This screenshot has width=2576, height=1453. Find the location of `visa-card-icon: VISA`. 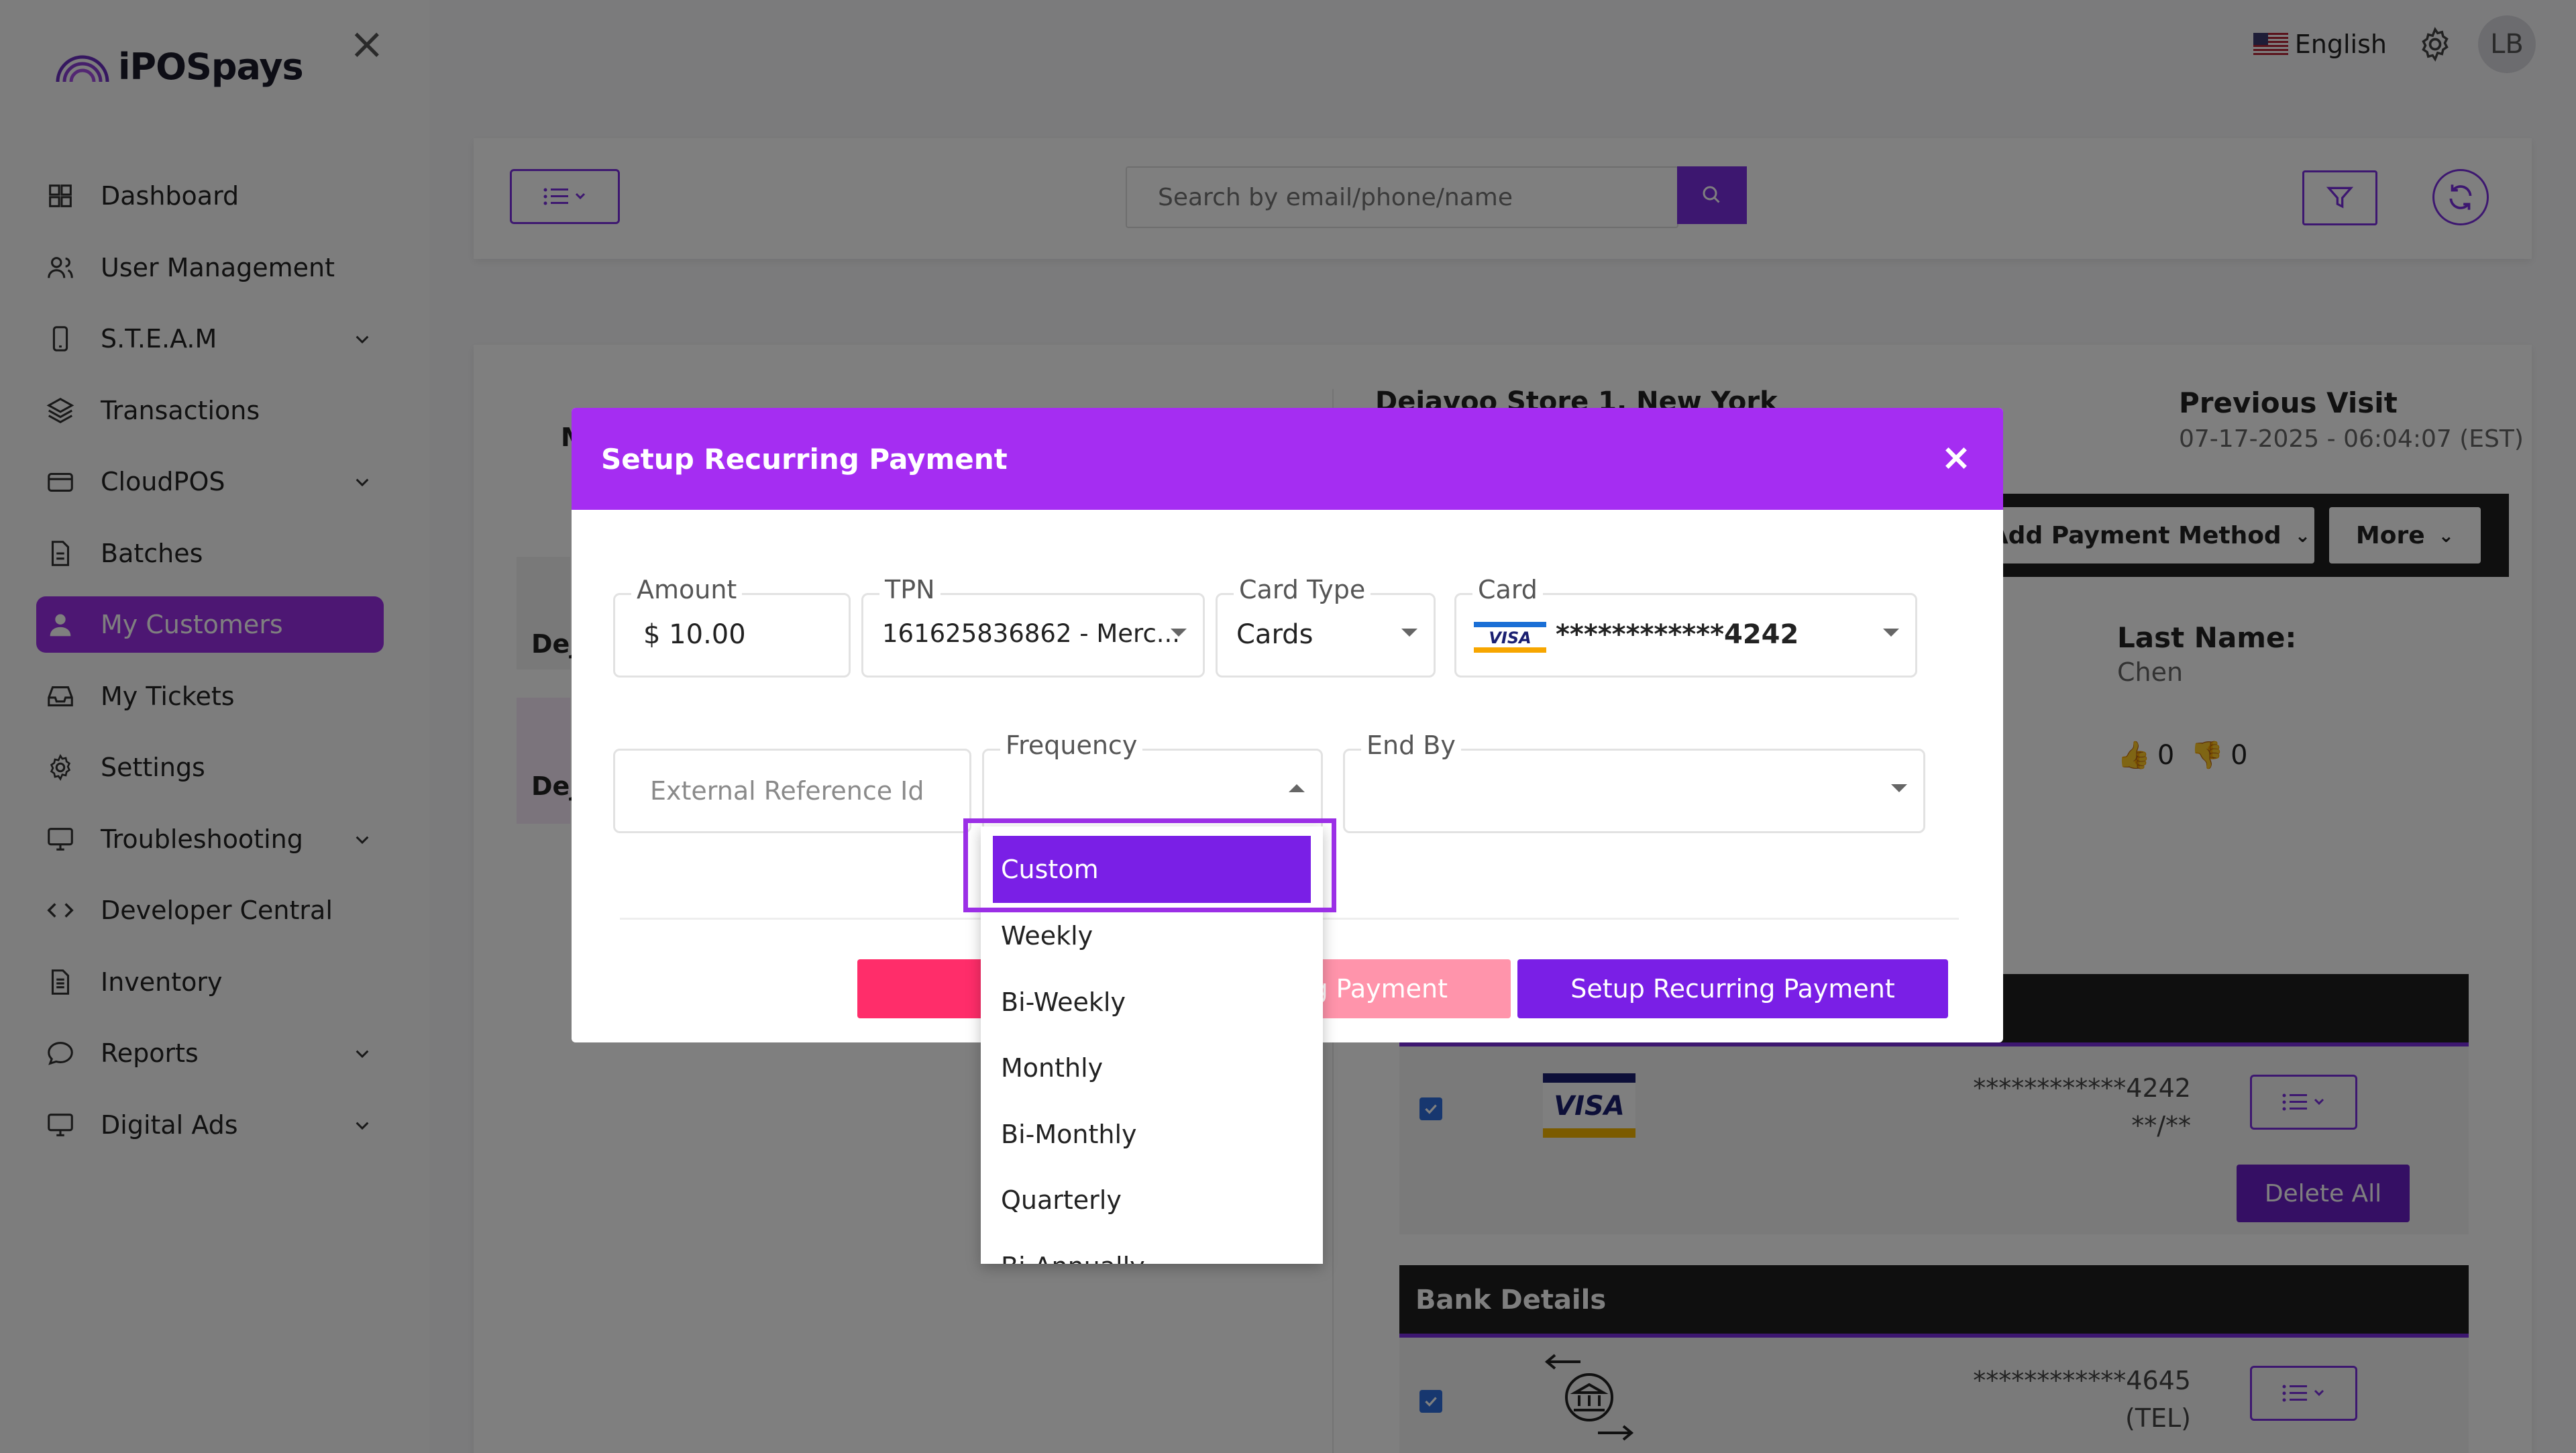

visa-card-icon: VISA is located at coordinates (1510, 637).